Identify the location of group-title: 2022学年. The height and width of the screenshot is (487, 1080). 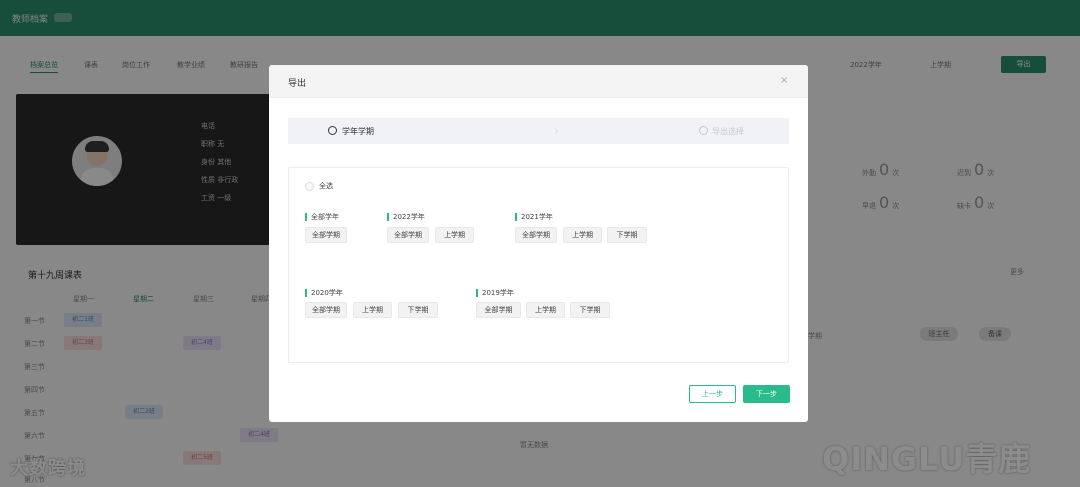
(406, 217).